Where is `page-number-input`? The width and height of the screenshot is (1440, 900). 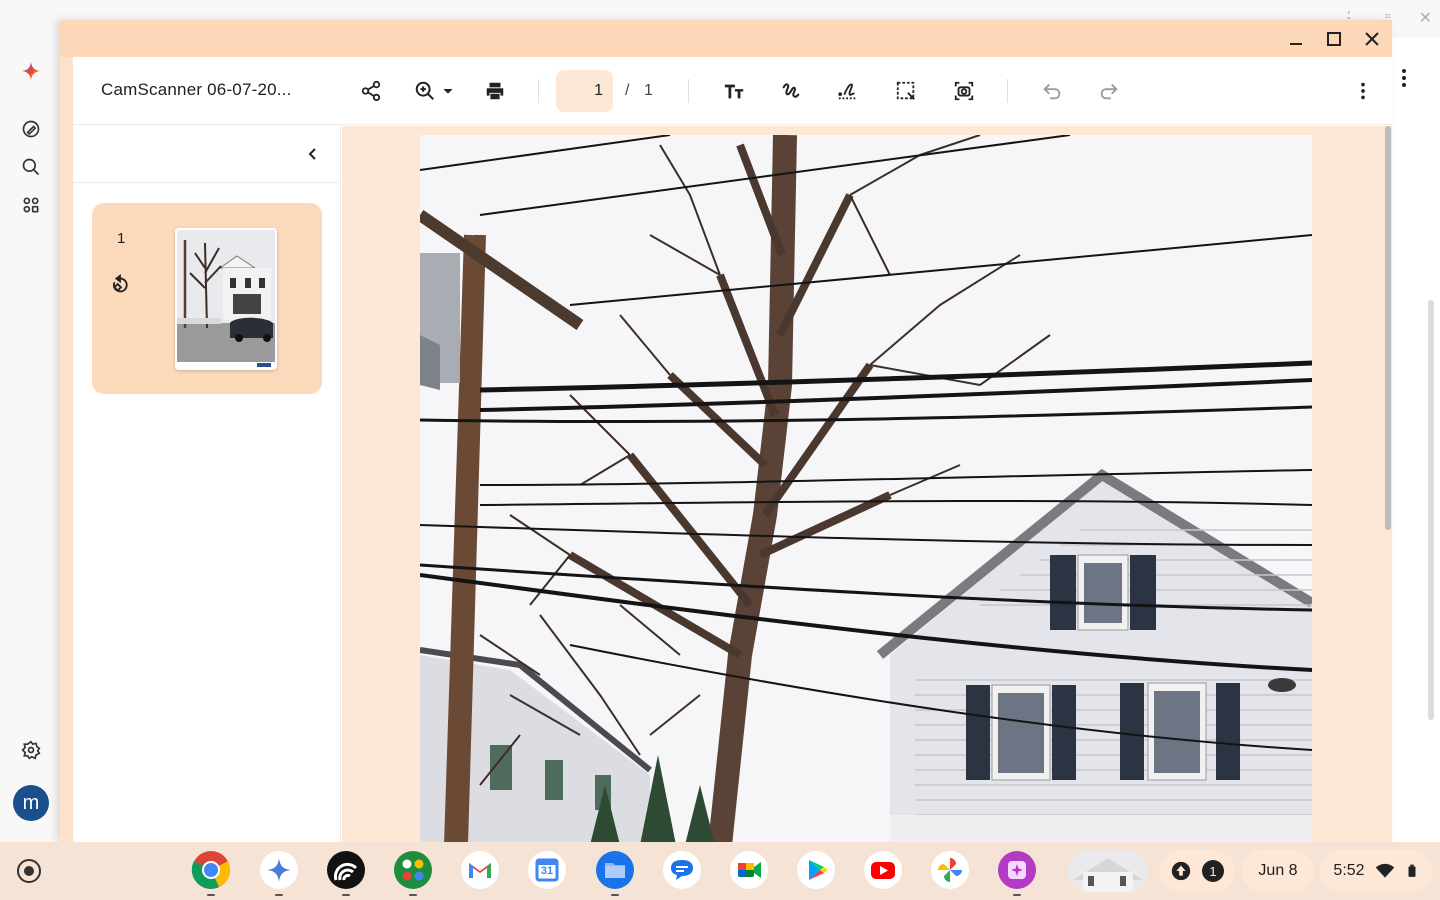 page-number-input is located at coordinates (584, 91).